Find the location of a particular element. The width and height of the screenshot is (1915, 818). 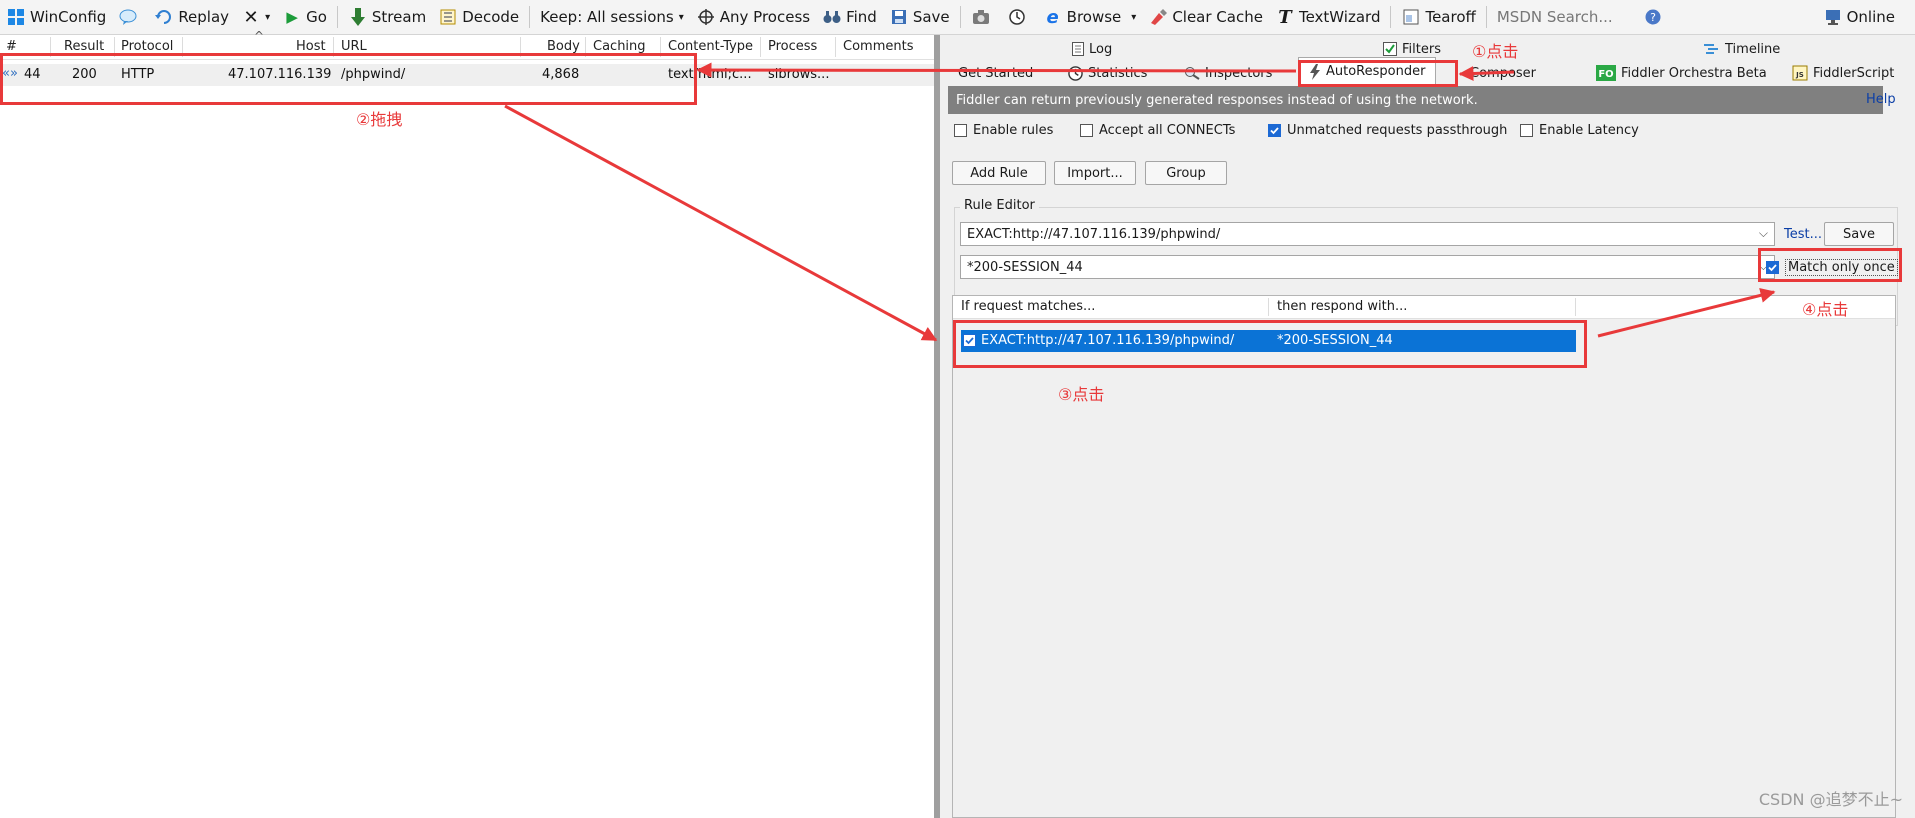

remove-dropdown-icon: ▾ is located at coordinates (268, 17).